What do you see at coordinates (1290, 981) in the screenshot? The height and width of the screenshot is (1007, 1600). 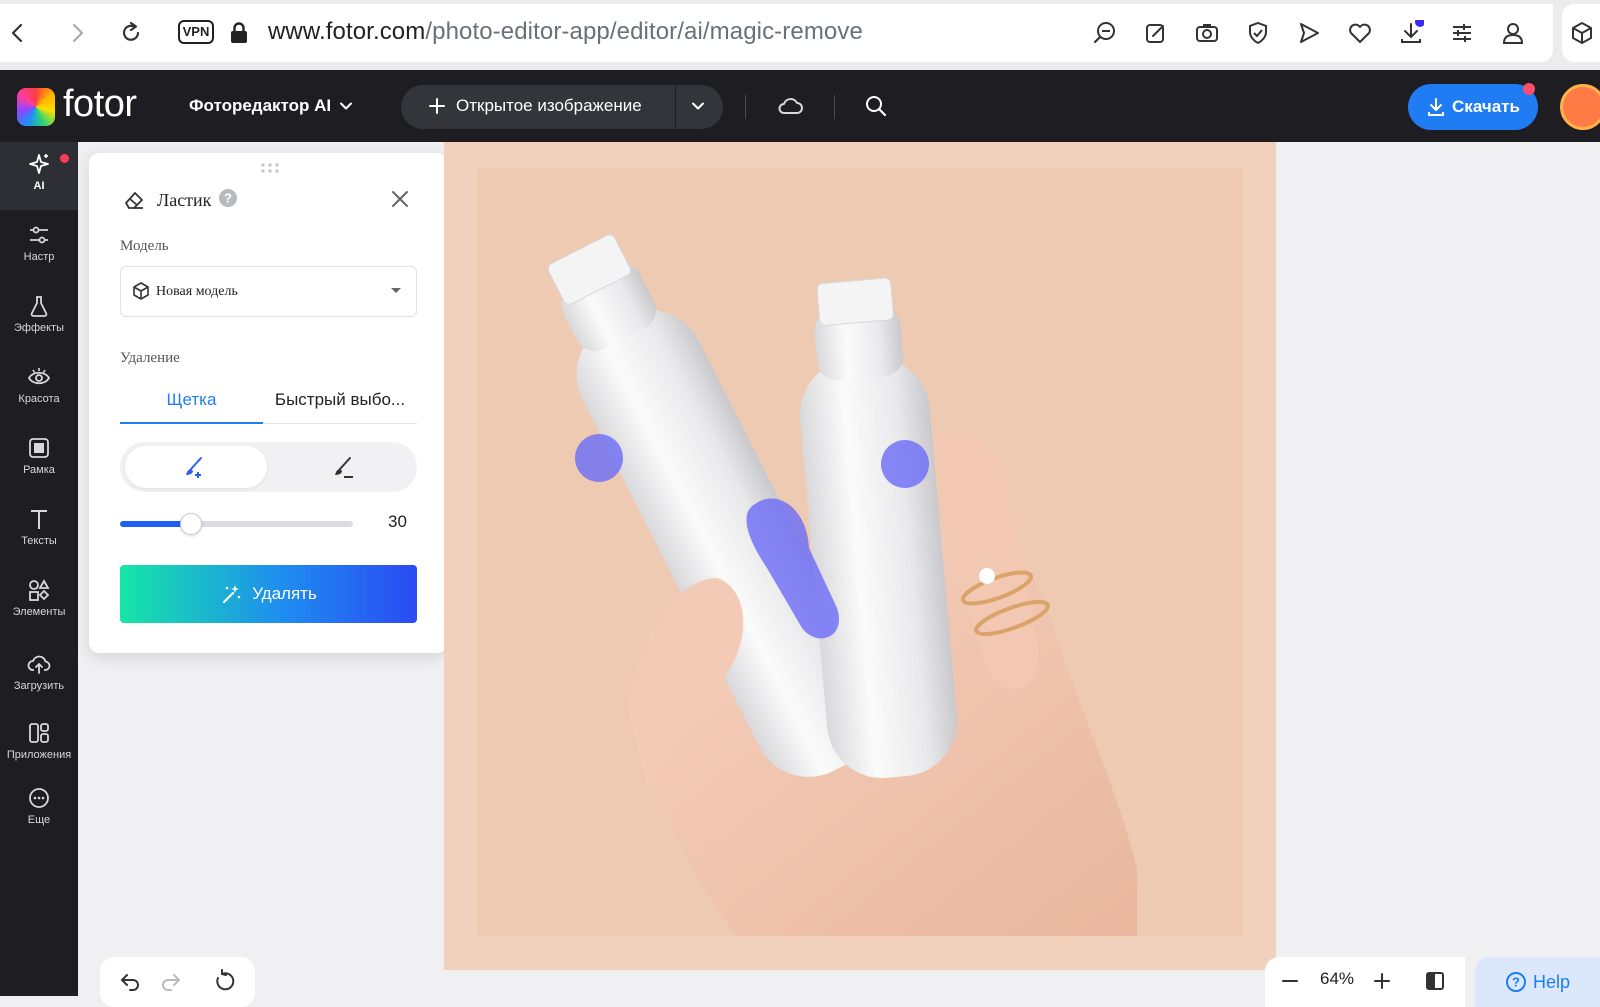 I see `zoom-out-icon` at bounding box center [1290, 981].